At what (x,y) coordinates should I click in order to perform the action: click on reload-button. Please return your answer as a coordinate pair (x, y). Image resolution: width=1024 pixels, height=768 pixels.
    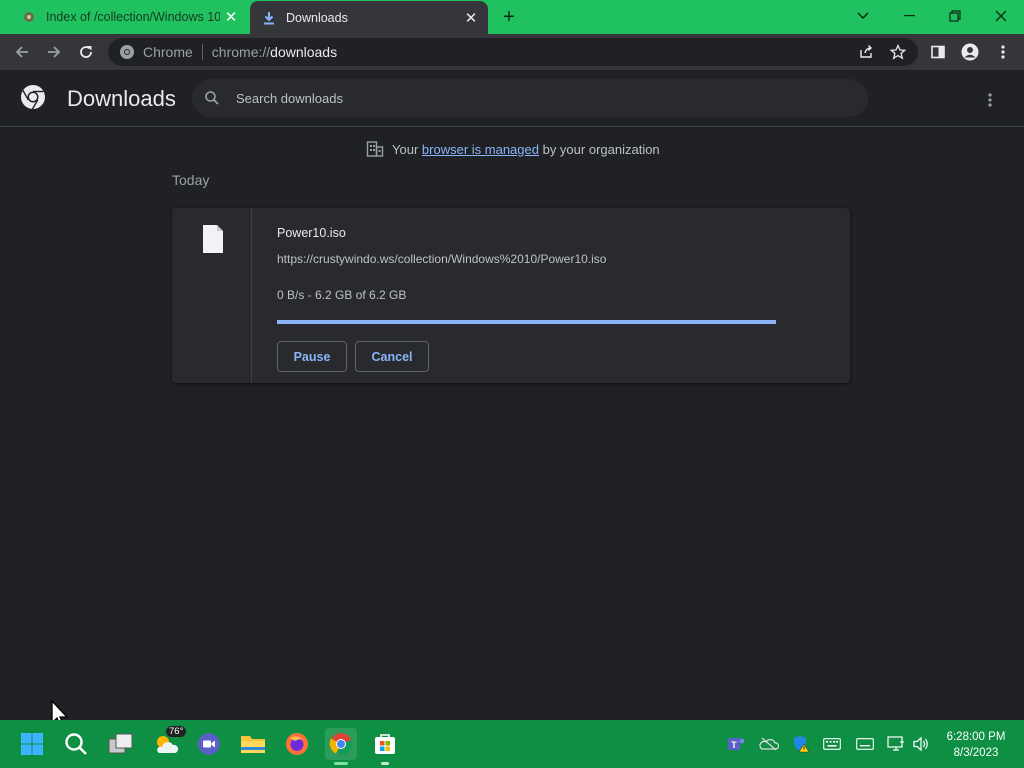
    Looking at the image, I should click on (86, 52).